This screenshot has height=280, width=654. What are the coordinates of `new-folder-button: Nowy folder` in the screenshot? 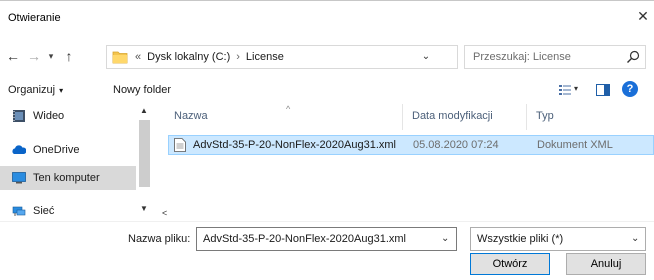 It's located at (142, 90).